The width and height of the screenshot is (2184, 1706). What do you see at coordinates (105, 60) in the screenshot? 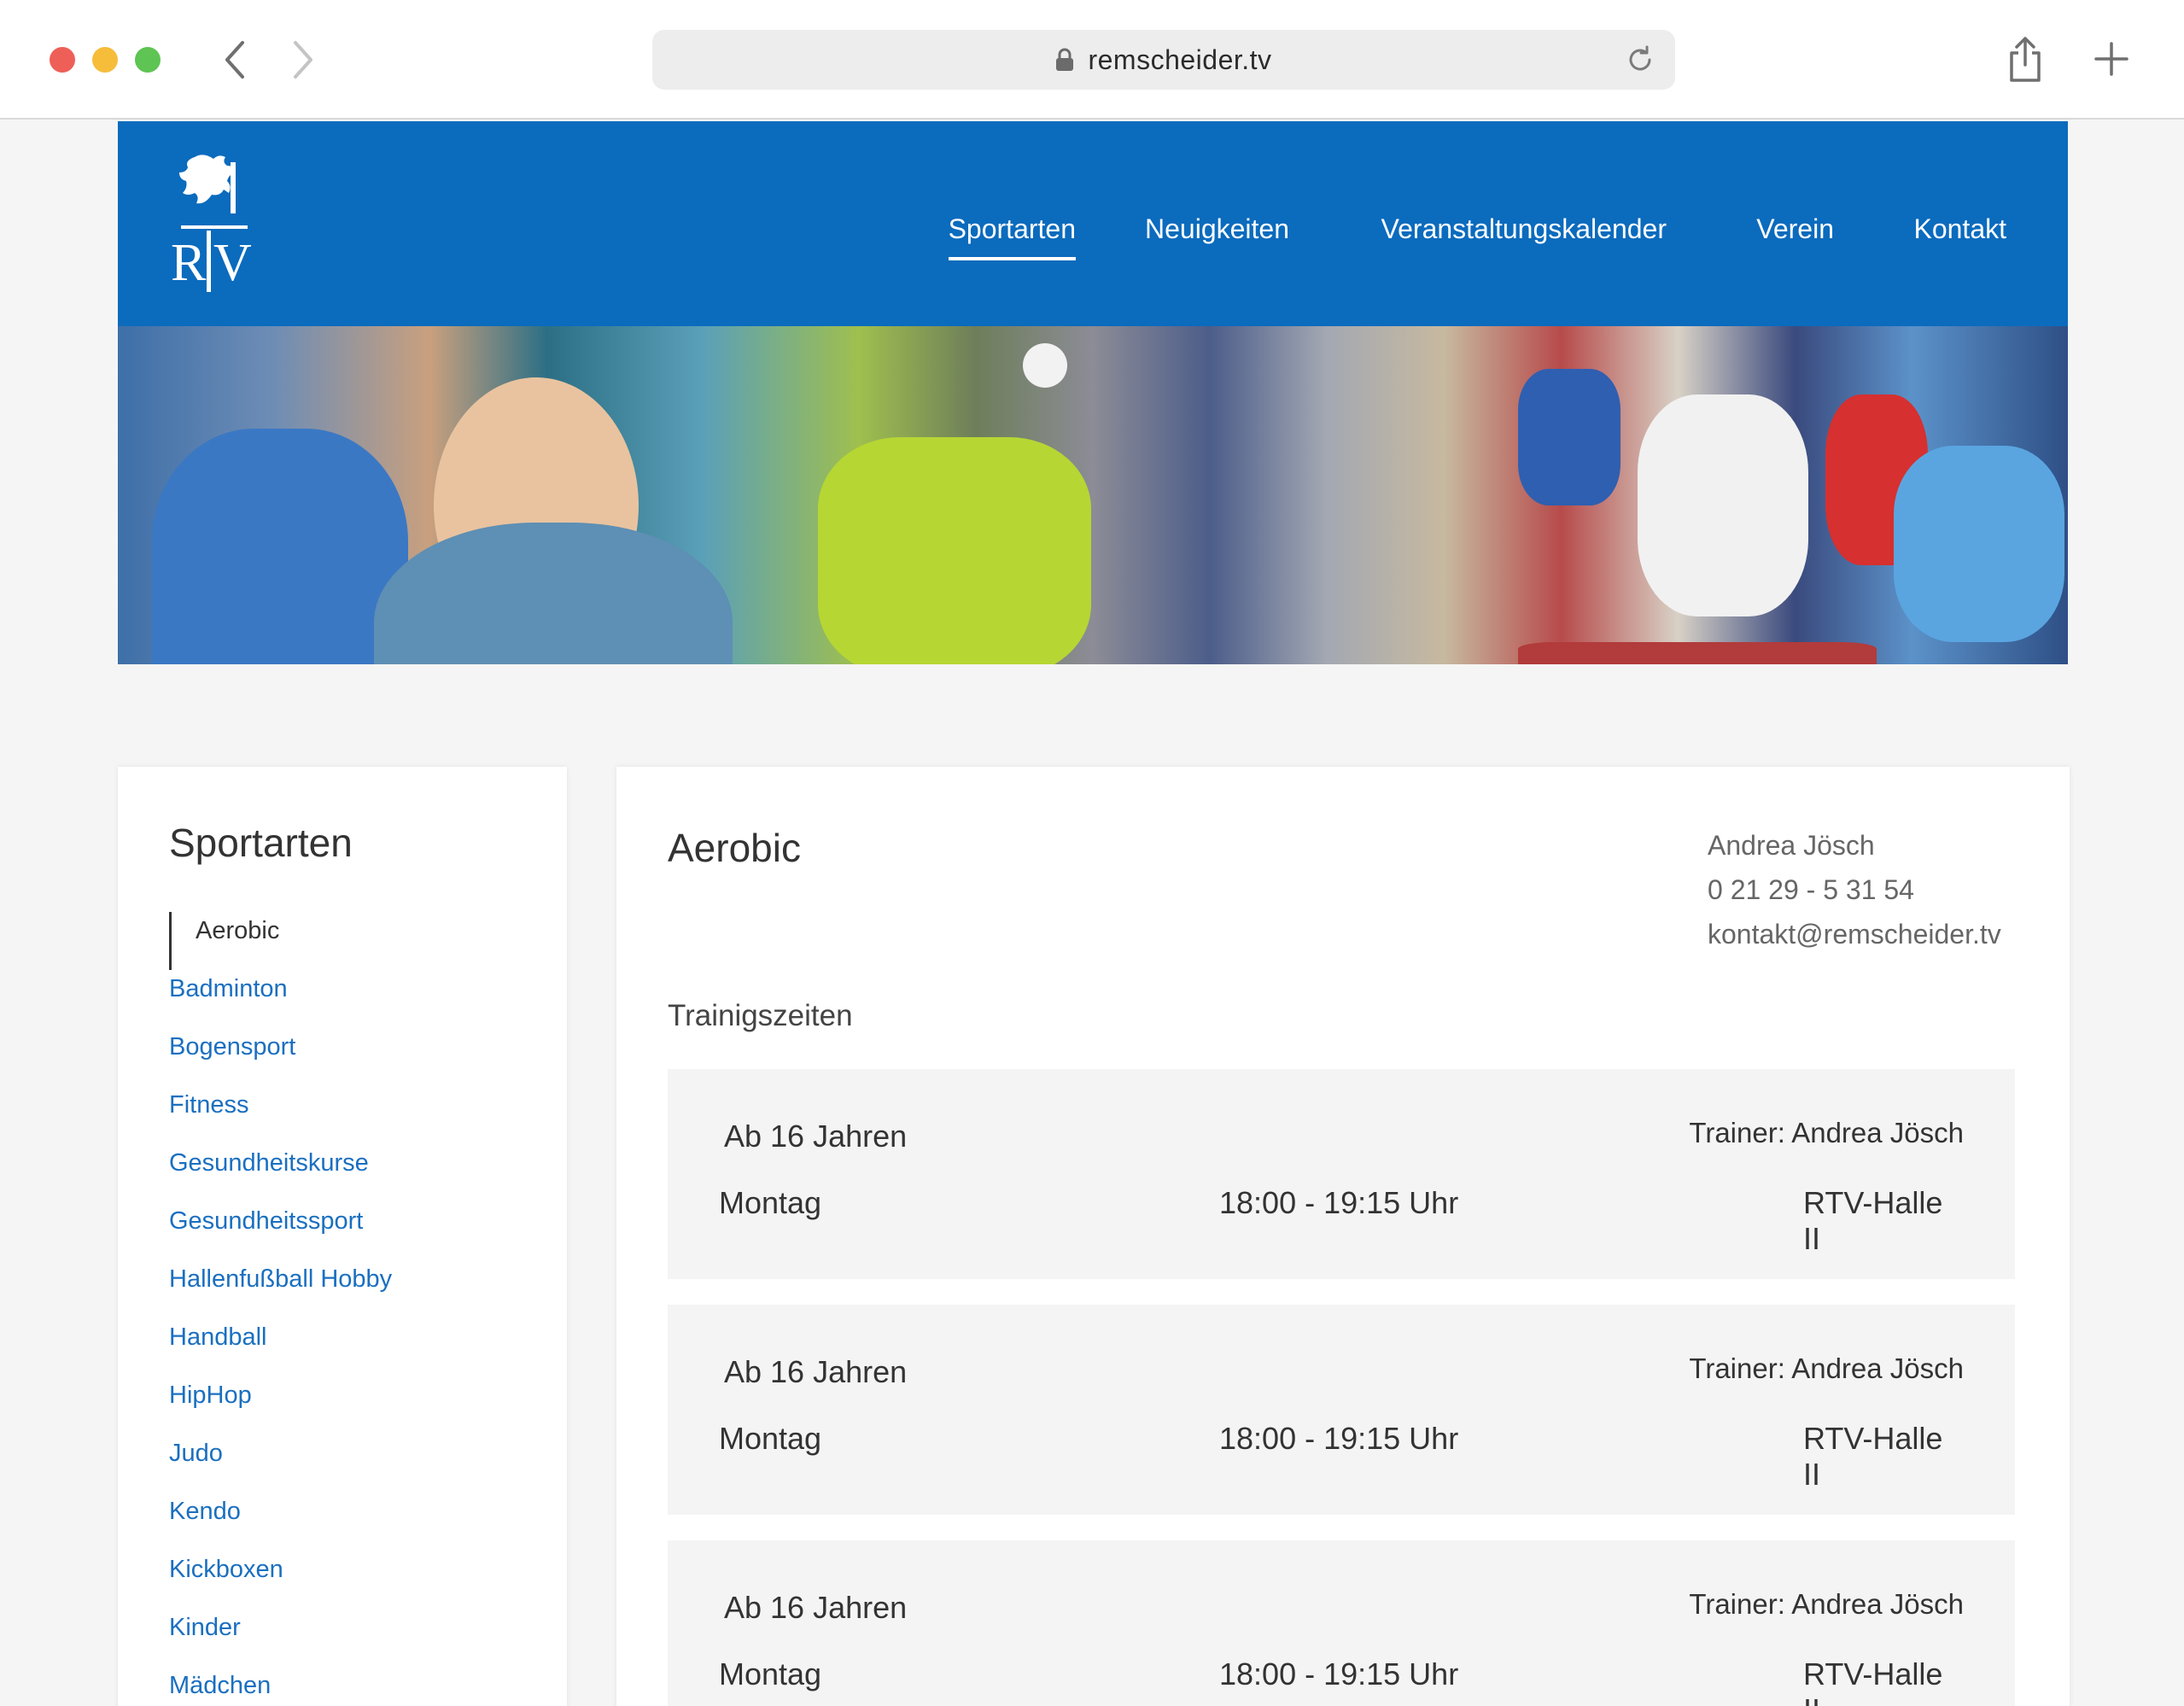
I see `minimize-window-button` at bounding box center [105, 60].